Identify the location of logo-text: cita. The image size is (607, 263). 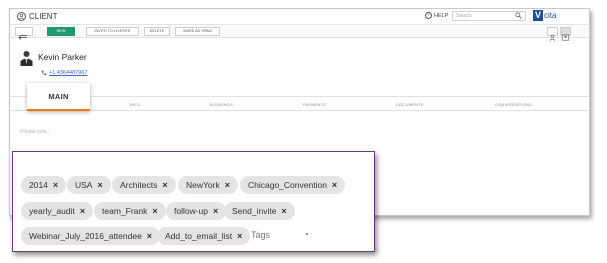
(550, 15).